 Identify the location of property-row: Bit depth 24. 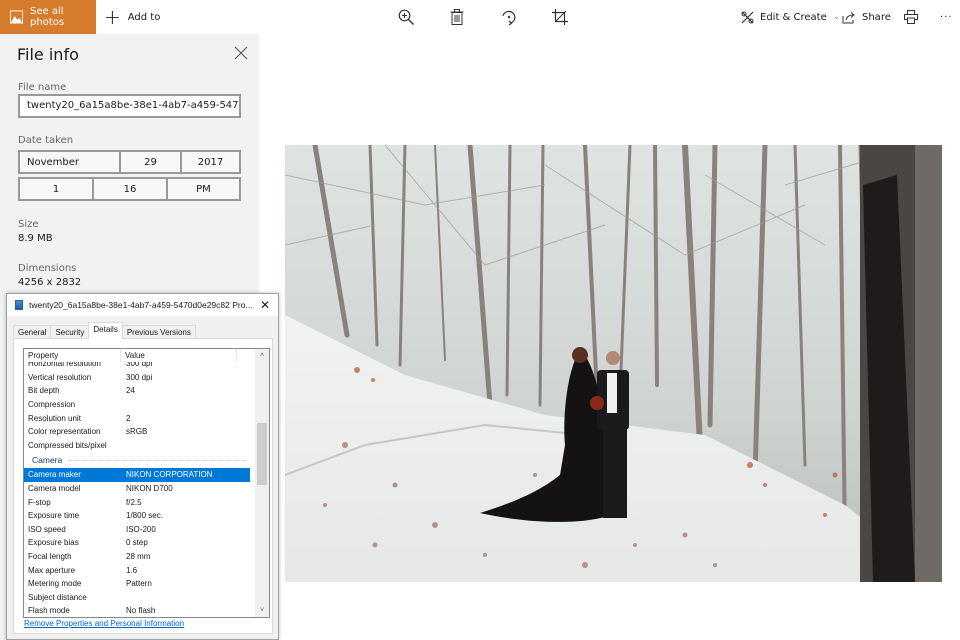
(137, 391).